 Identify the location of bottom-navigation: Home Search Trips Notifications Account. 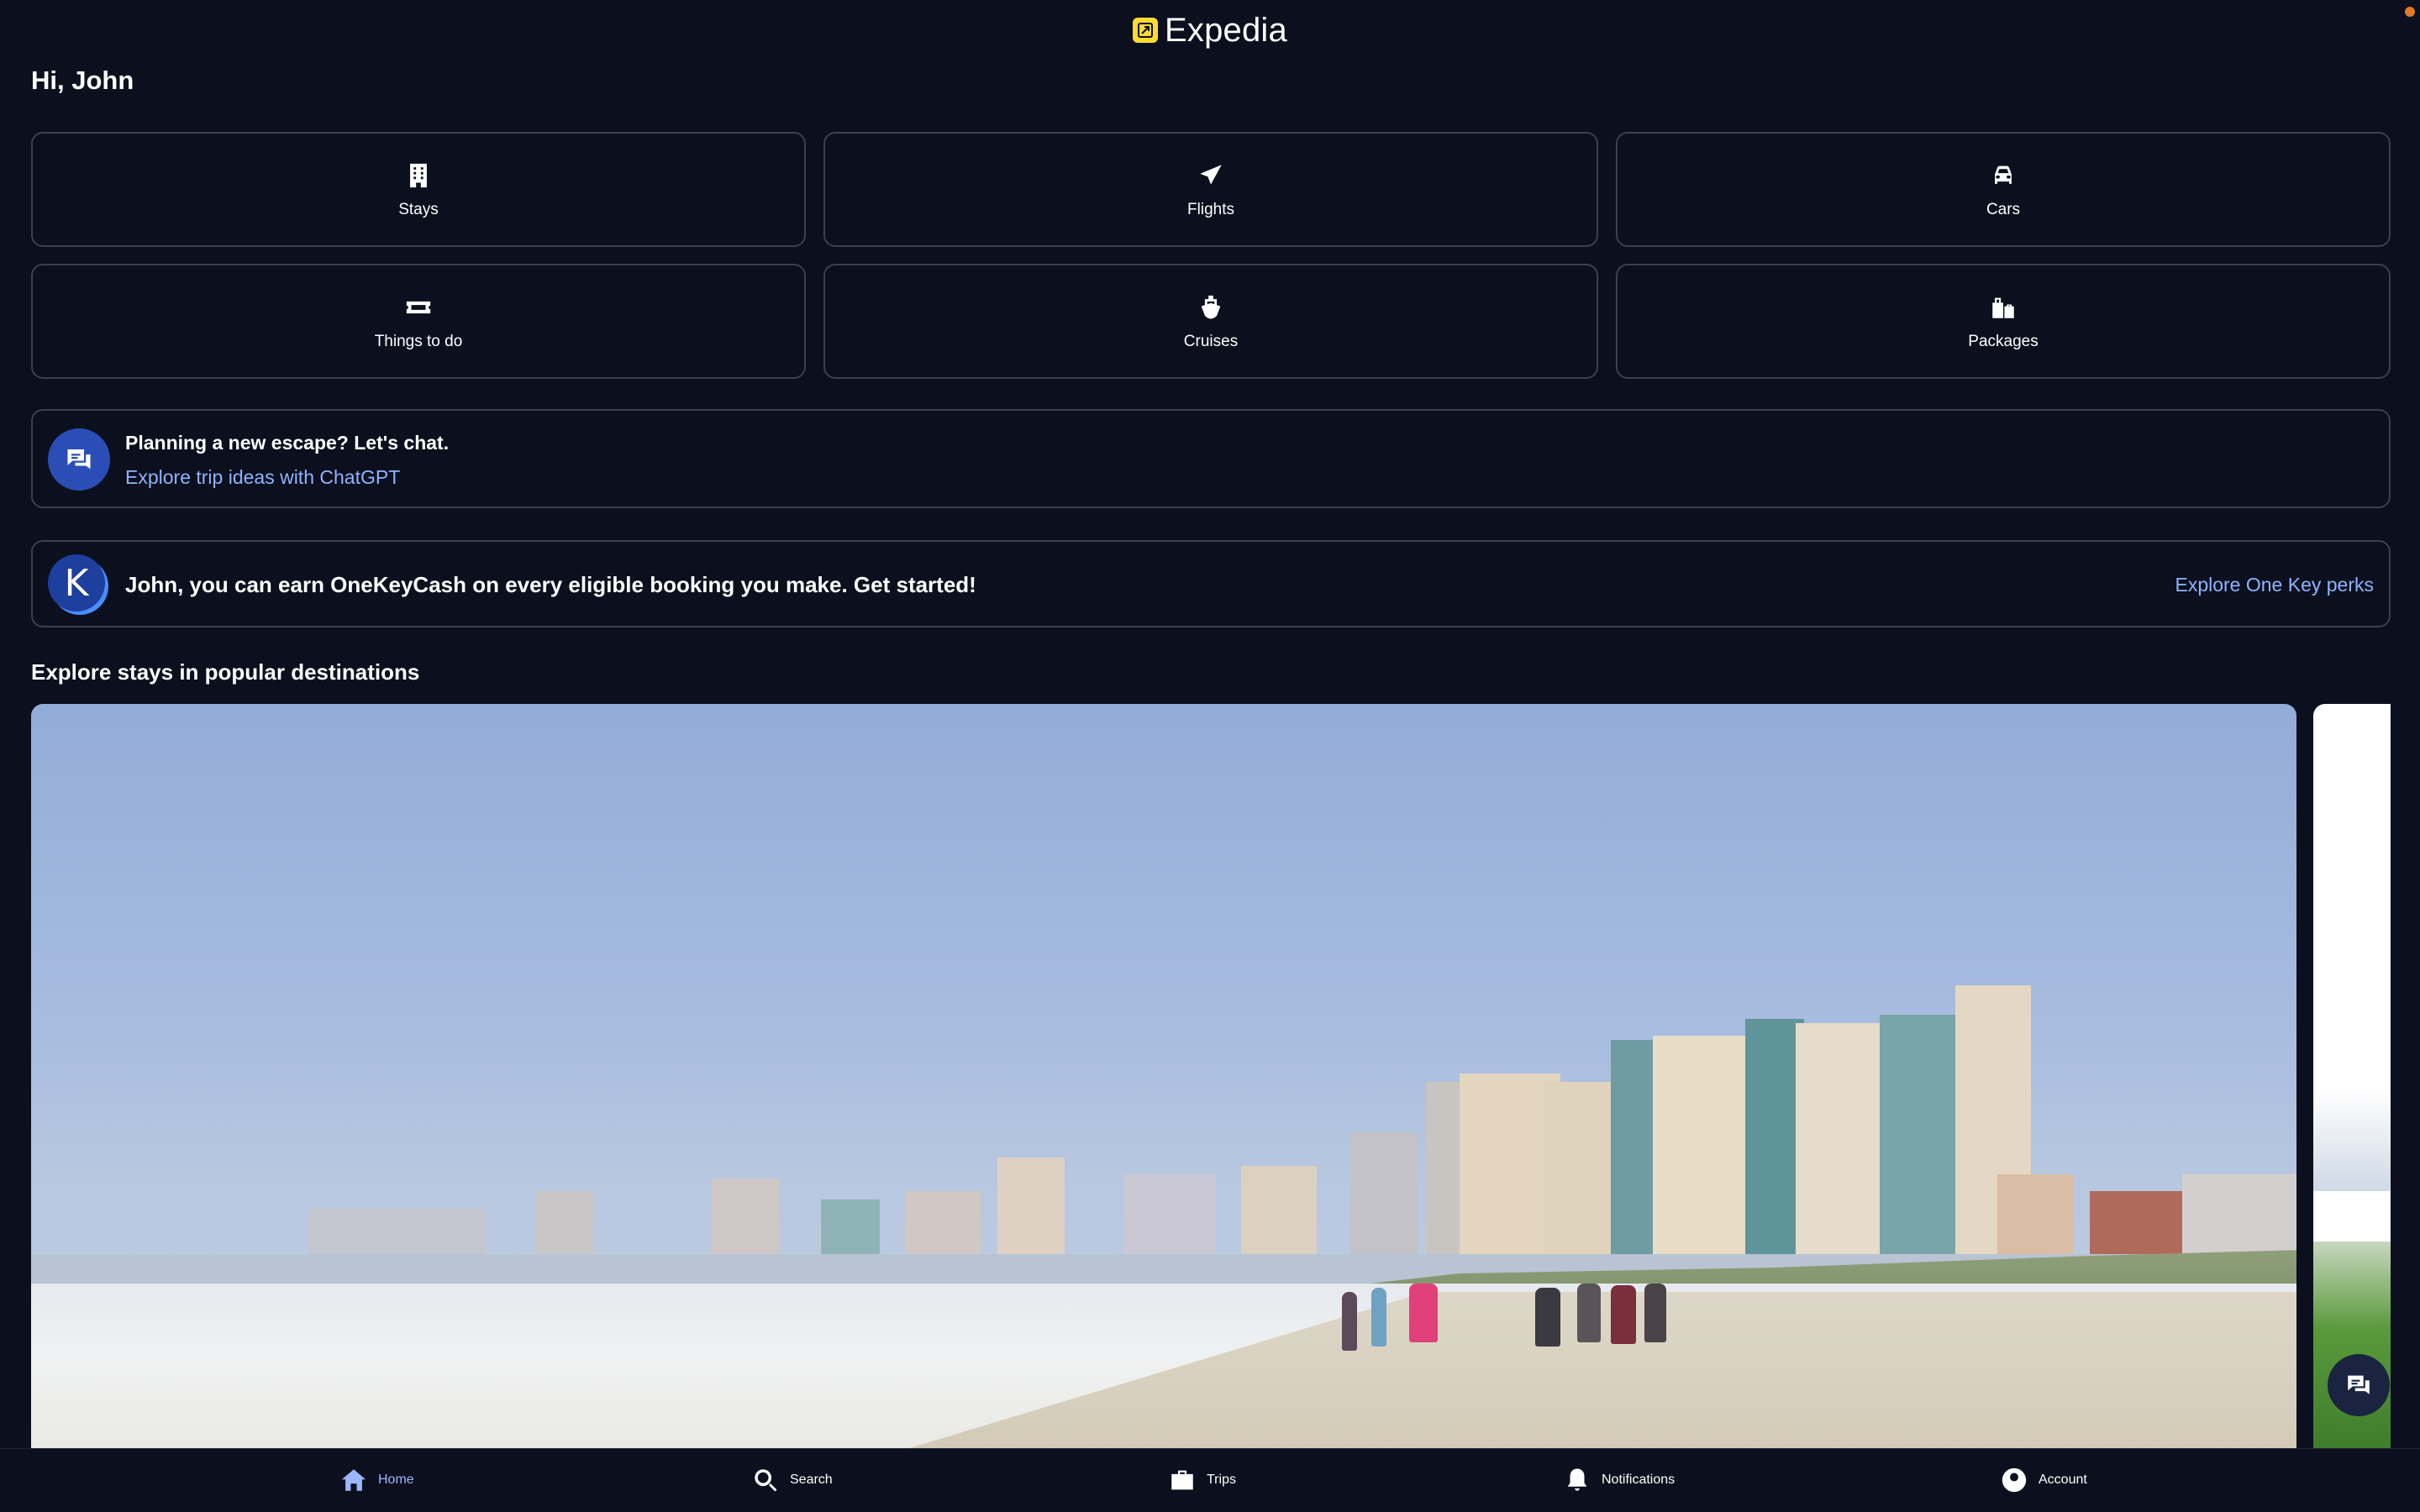
(1210, 1480).